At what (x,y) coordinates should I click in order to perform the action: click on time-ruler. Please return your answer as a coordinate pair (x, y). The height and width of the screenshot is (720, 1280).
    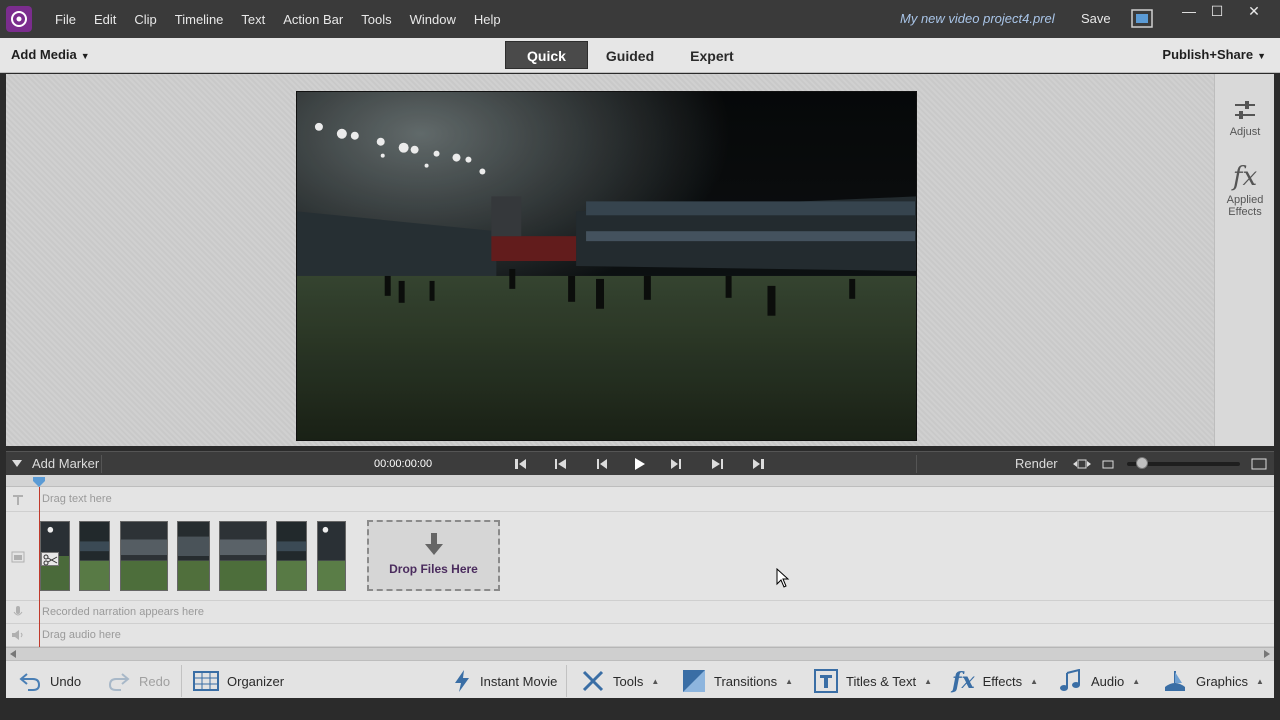
    Looking at the image, I should click on (640, 481).